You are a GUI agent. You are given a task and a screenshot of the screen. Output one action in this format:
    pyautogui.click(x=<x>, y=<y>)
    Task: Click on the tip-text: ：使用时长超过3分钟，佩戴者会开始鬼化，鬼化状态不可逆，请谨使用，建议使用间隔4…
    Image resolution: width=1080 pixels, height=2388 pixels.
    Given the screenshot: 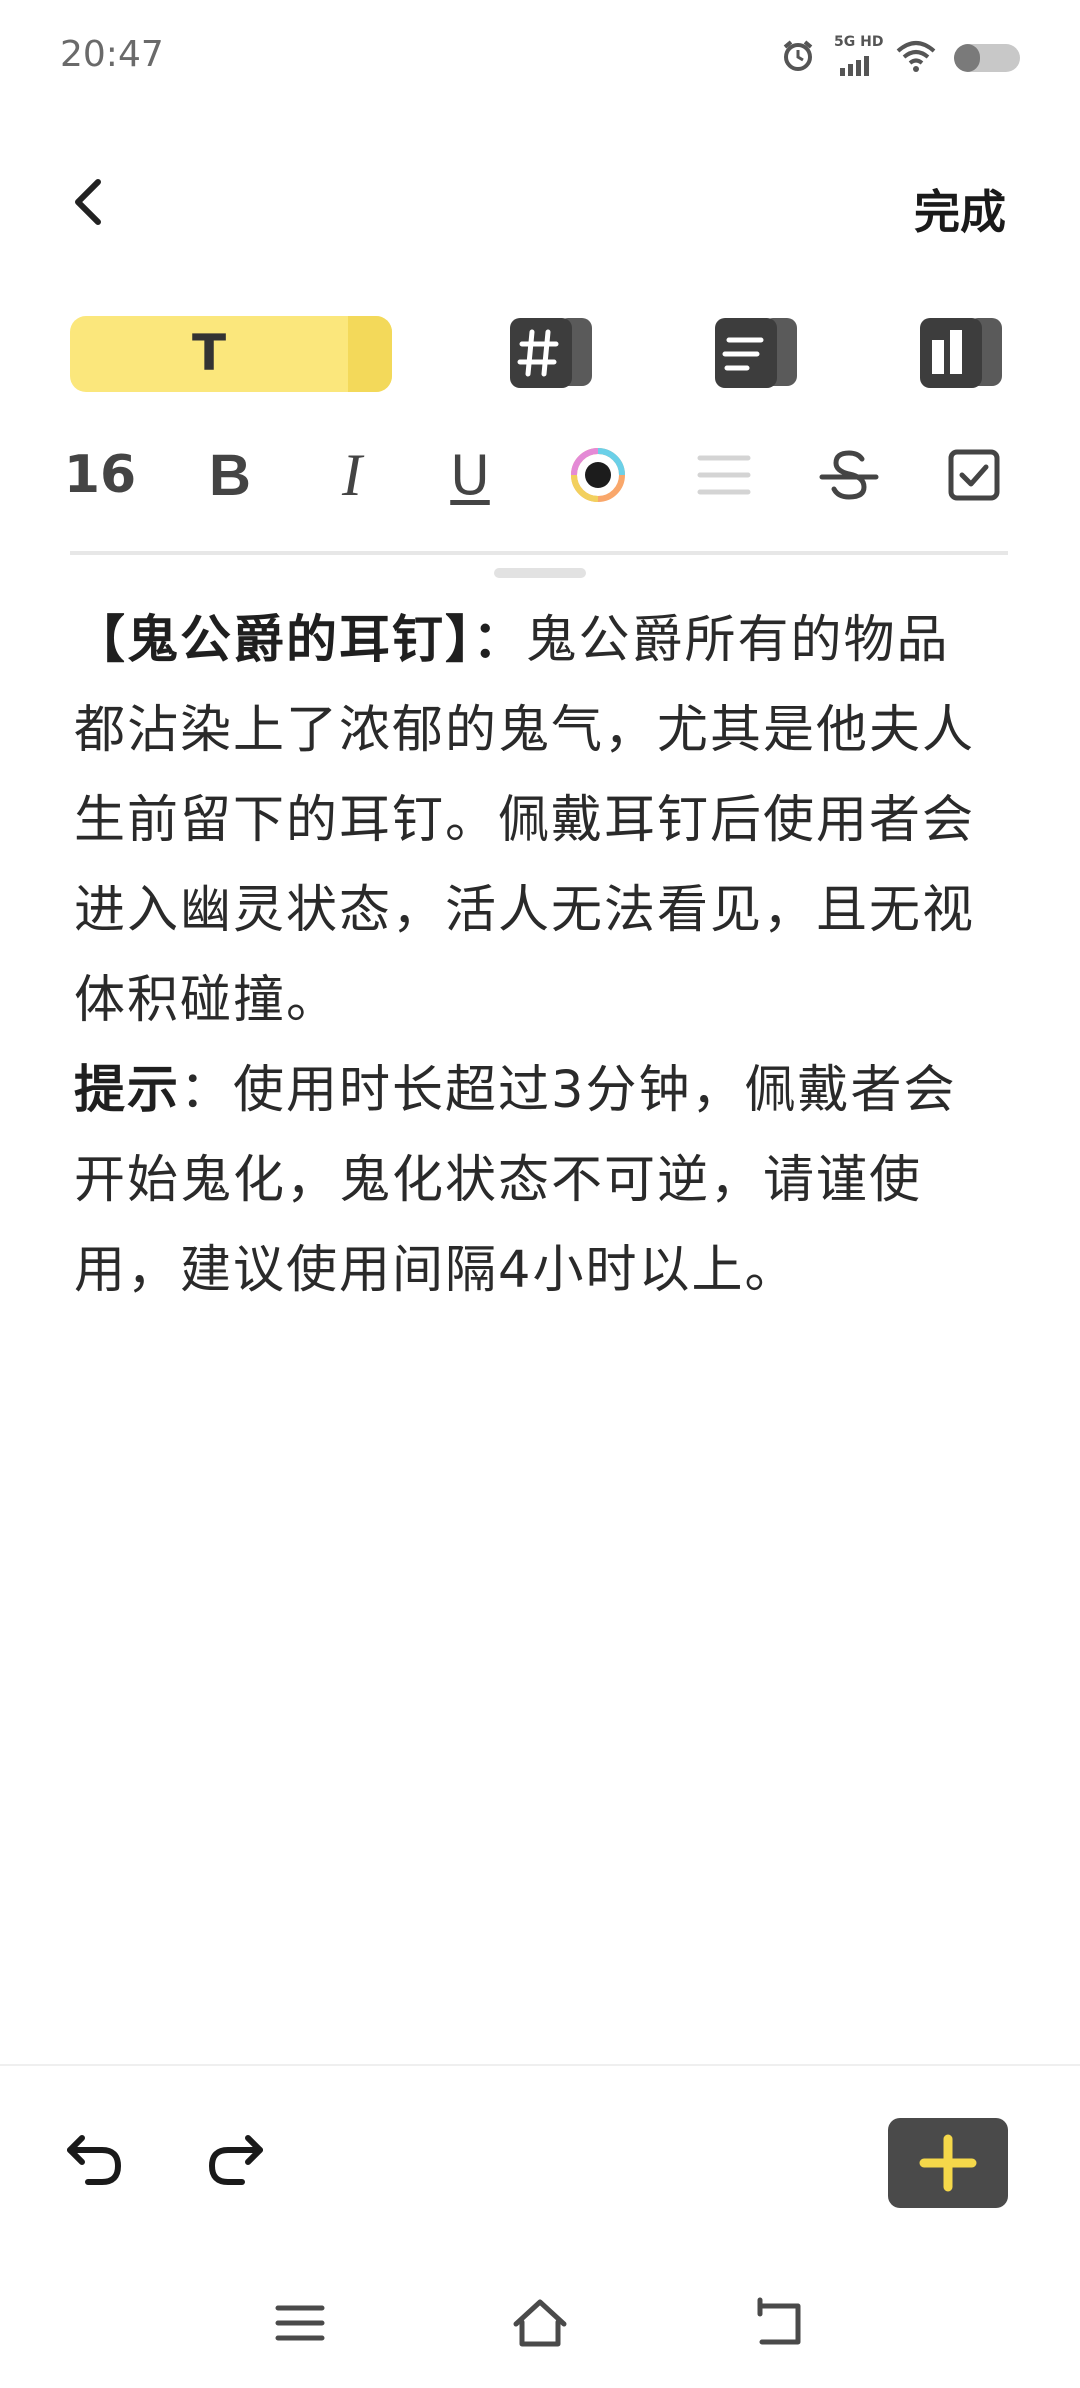 What is the action you would take?
    pyautogui.click(x=515, y=1180)
    